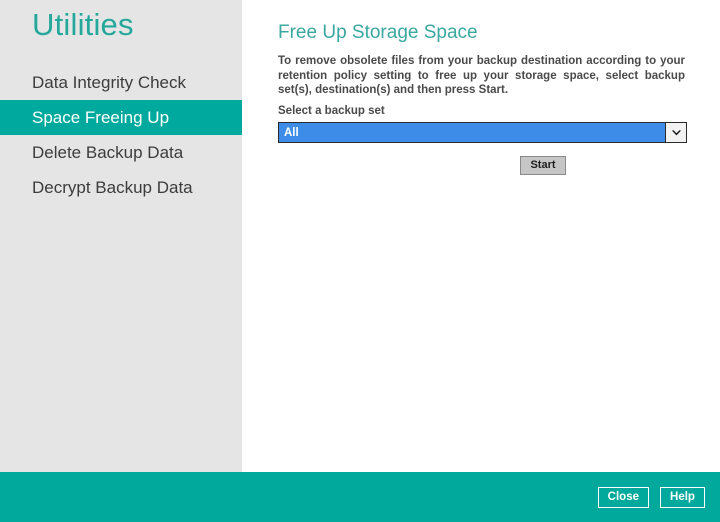 The height and width of the screenshot is (522, 720). What do you see at coordinates (291, 132) in the screenshot?
I see `backup-set-selected-value: All` at bounding box center [291, 132].